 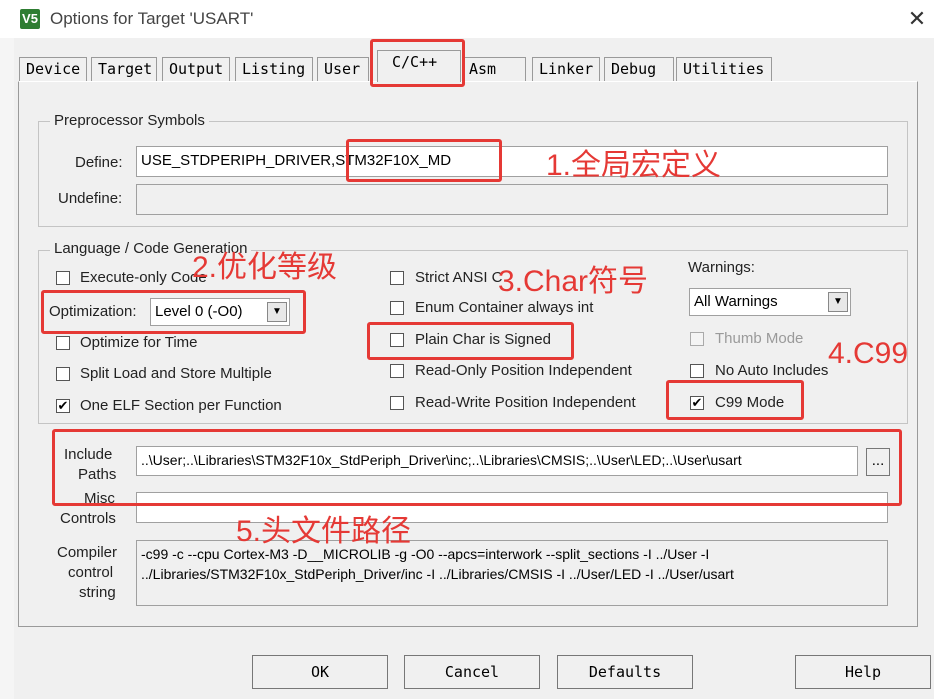 I want to click on warnings-label: Warnings:, so click(x=721, y=267).